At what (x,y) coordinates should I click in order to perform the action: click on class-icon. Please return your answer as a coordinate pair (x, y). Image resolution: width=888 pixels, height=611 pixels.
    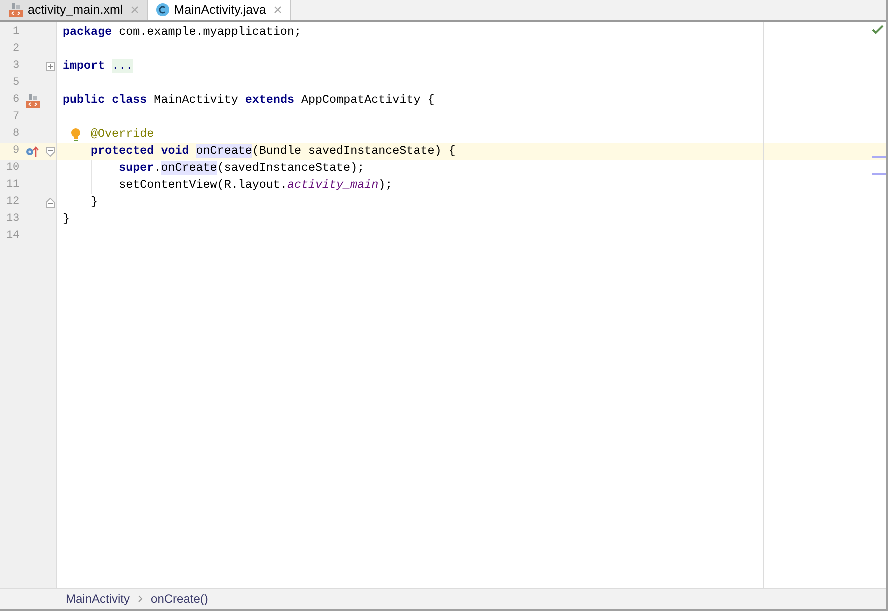
    Looking at the image, I should click on (163, 10).